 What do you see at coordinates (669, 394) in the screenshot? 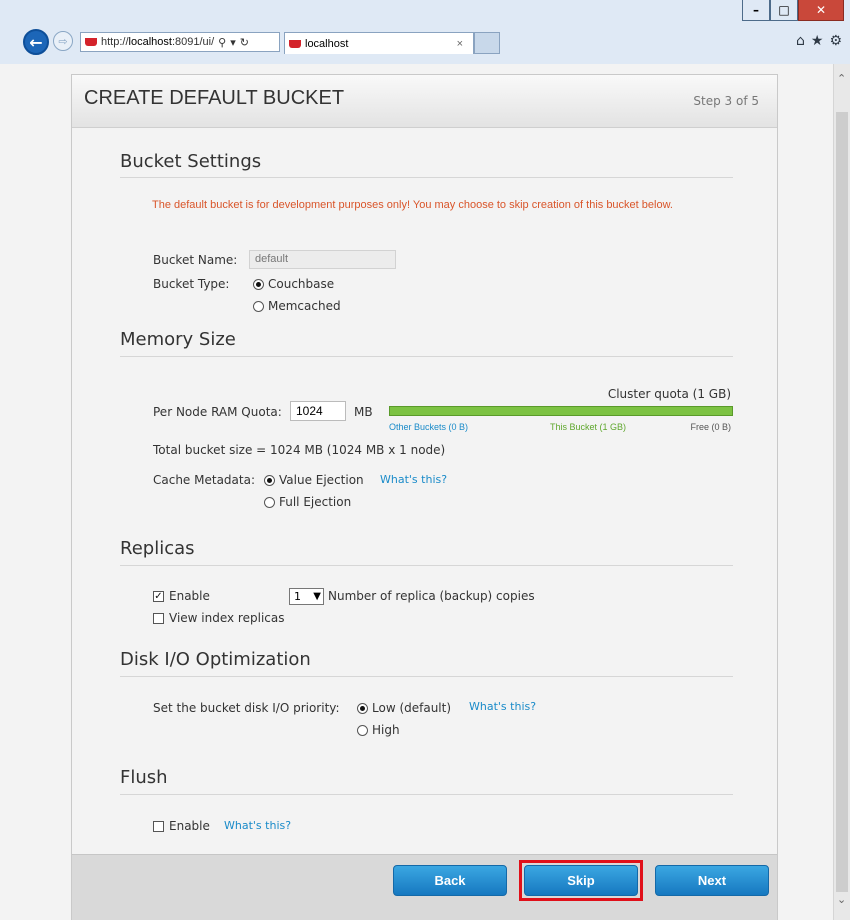
I see `cluster-quota-label: Cluster quota (1 GB)` at bounding box center [669, 394].